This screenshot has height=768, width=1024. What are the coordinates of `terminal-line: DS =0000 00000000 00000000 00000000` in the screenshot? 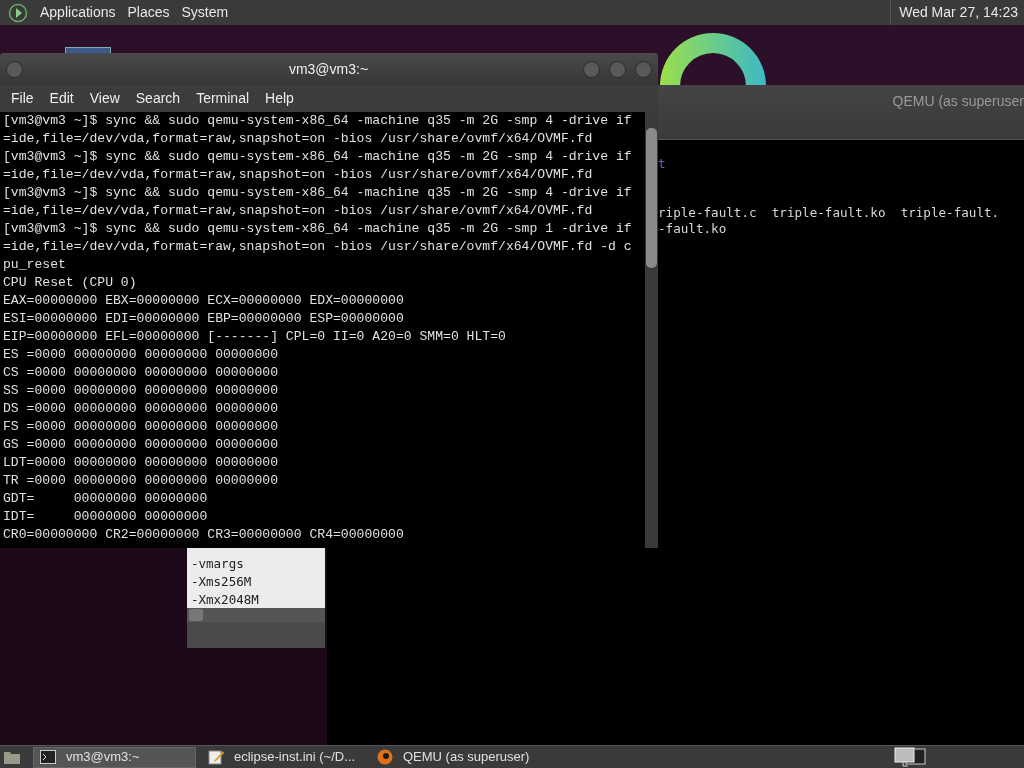 It's located at (140, 409).